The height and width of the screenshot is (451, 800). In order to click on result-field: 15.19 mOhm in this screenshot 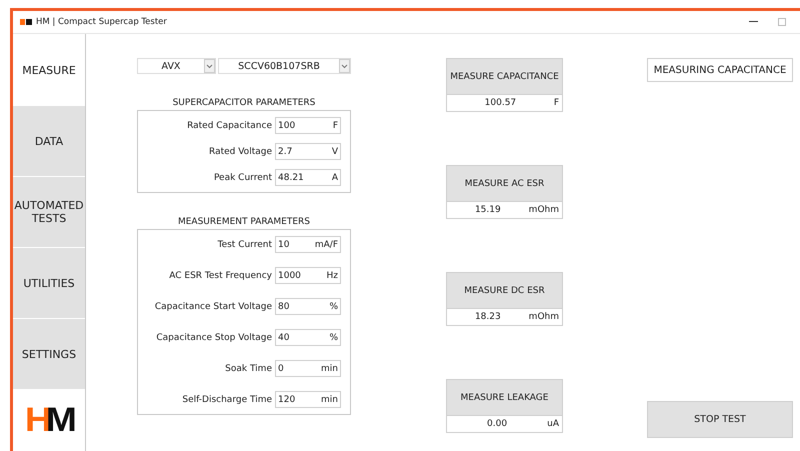, I will do `click(504, 210)`.